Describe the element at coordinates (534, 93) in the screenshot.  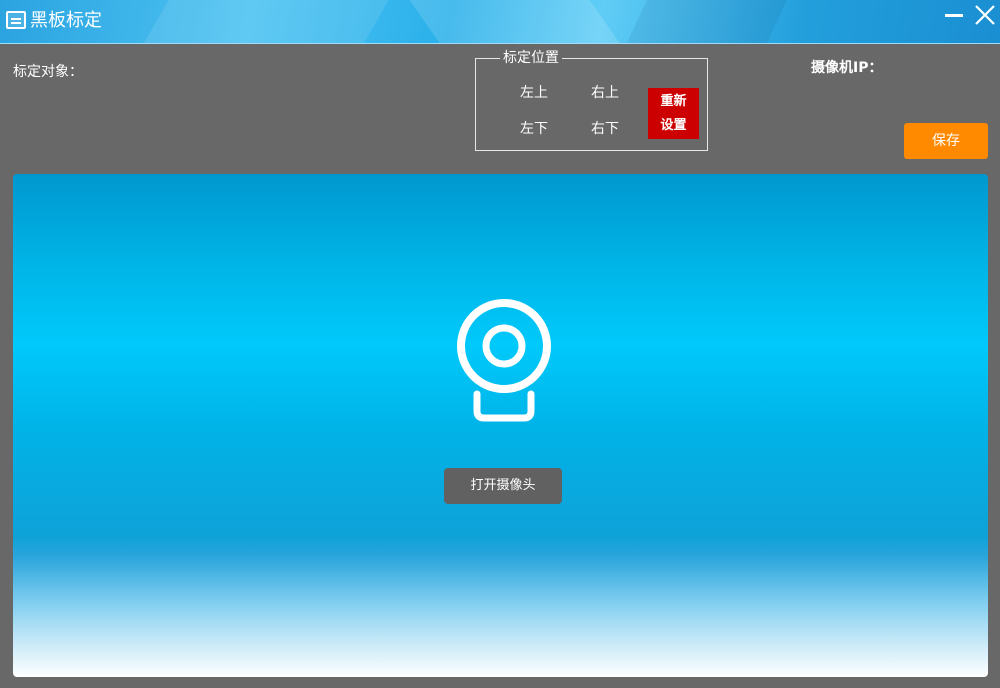
I see `top-left-option: 左上` at that location.